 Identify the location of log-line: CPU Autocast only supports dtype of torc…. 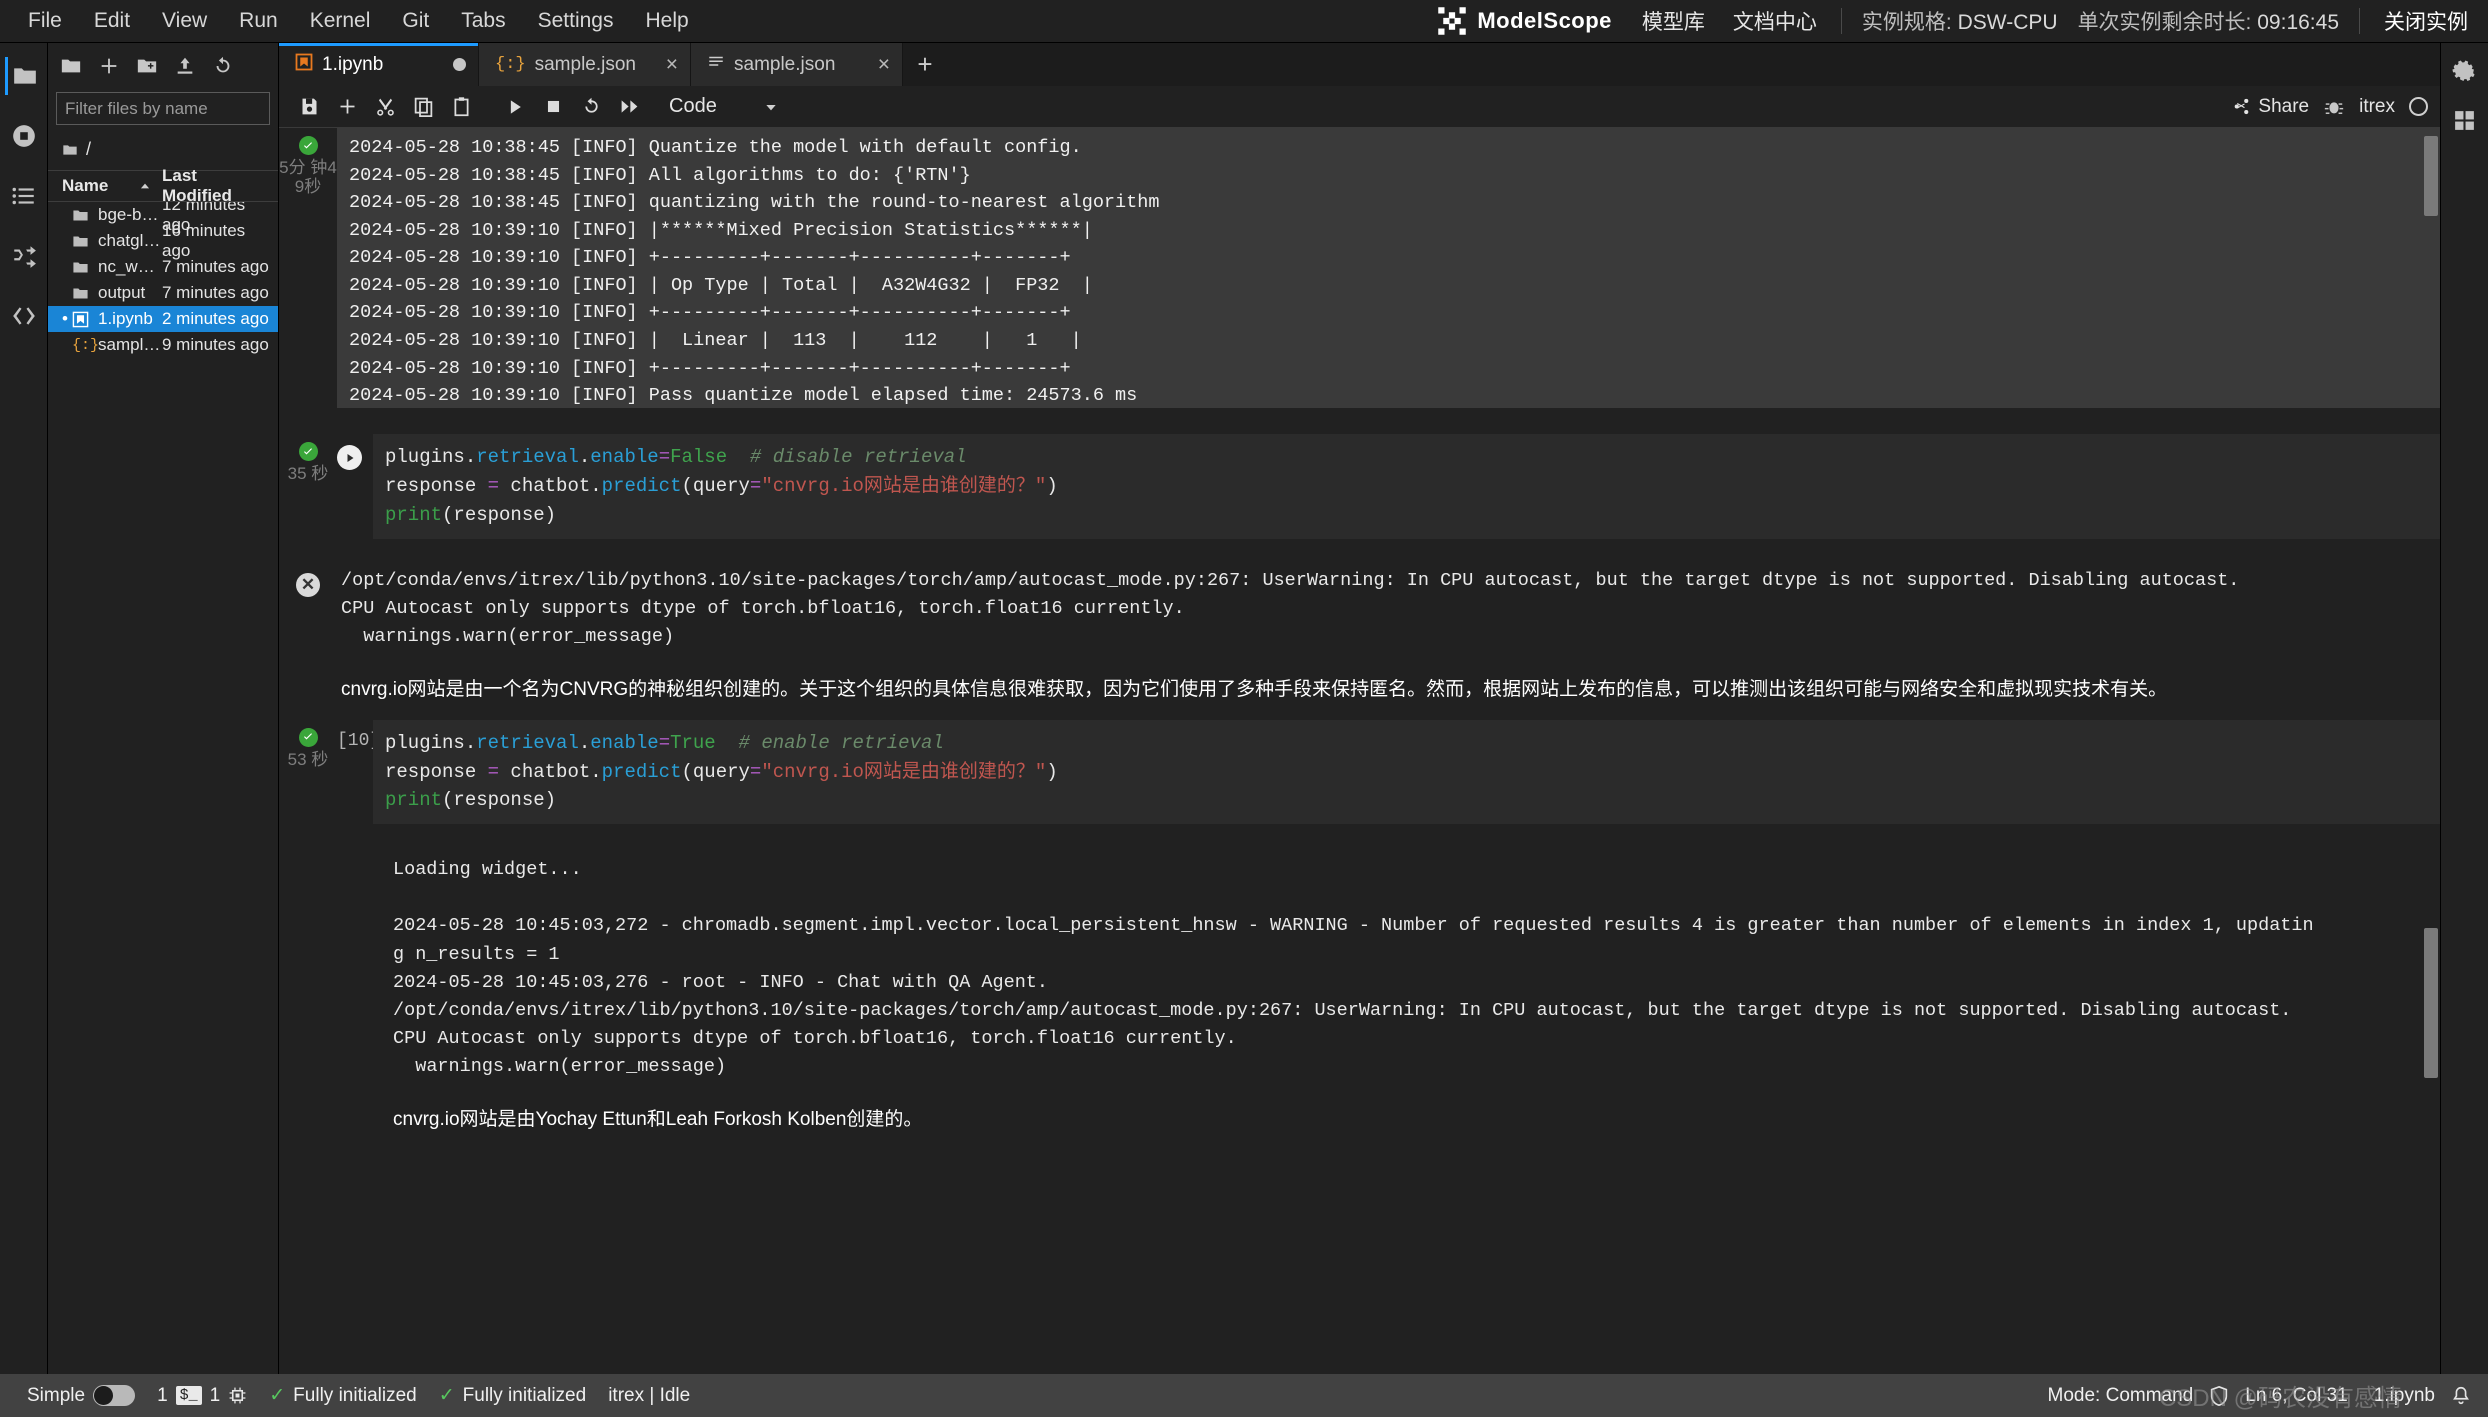
(815, 1038).